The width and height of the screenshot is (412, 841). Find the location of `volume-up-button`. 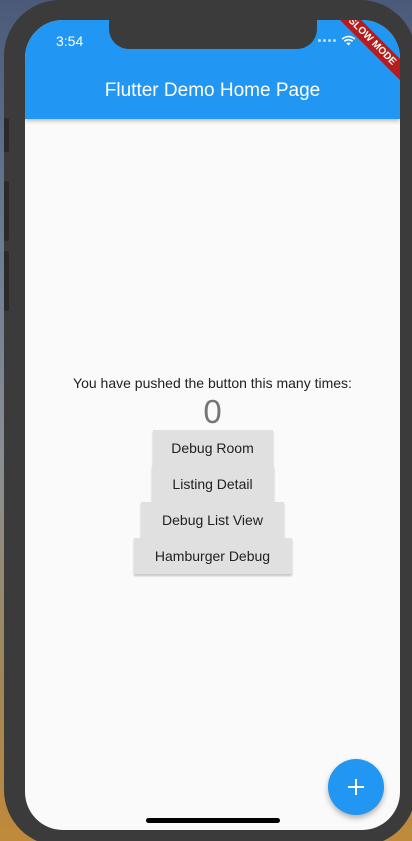

volume-up-button is located at coordinates (6, 211).